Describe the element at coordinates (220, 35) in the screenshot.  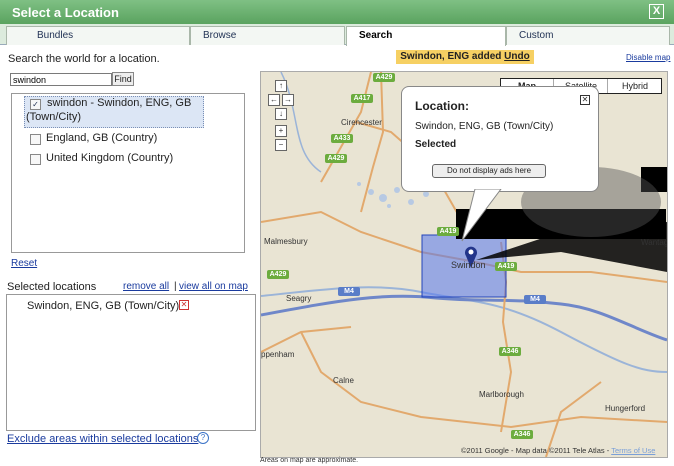
I see `tab-browse-label: Browse` at that location.